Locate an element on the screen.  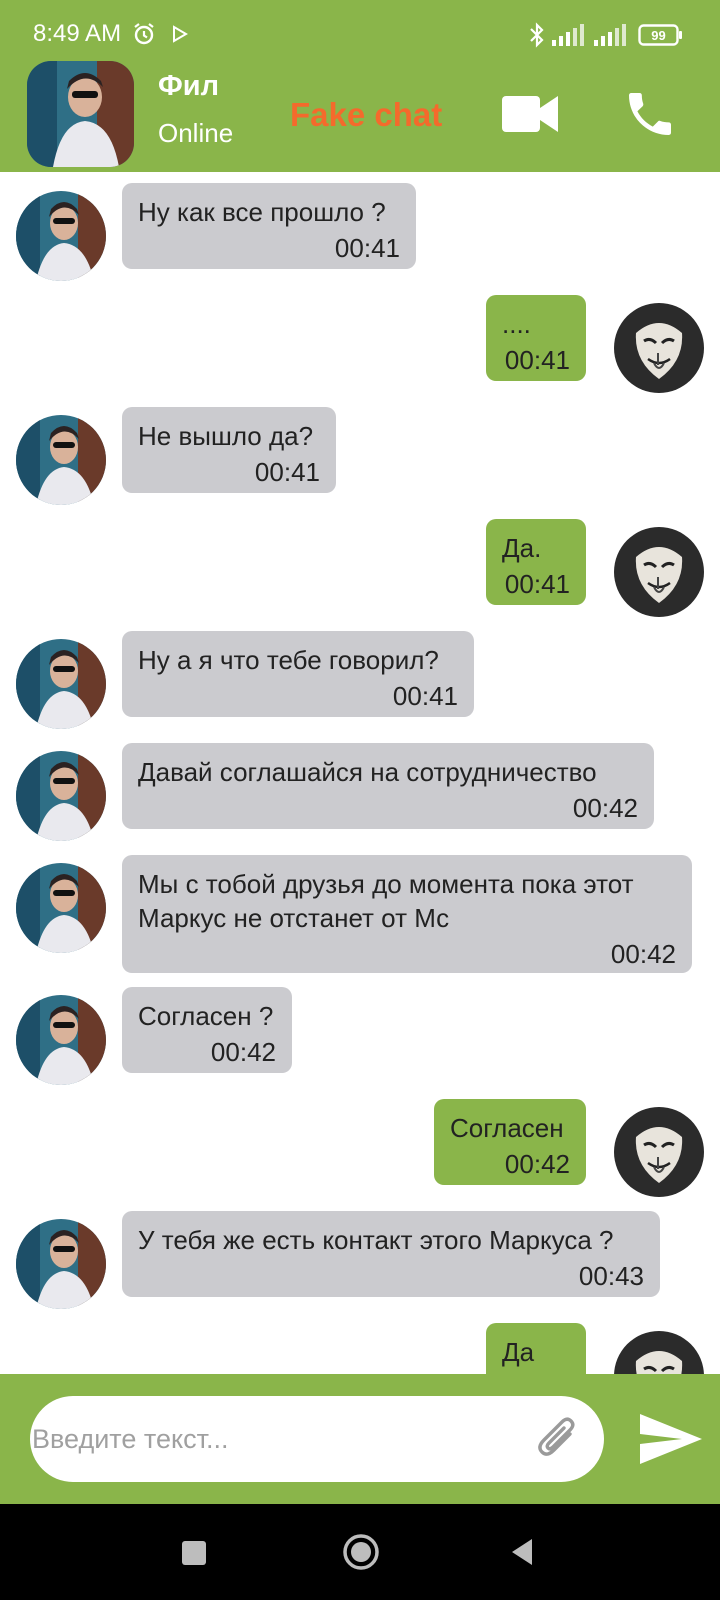
message-text: Согласен is located at coordinates (507, 1128).